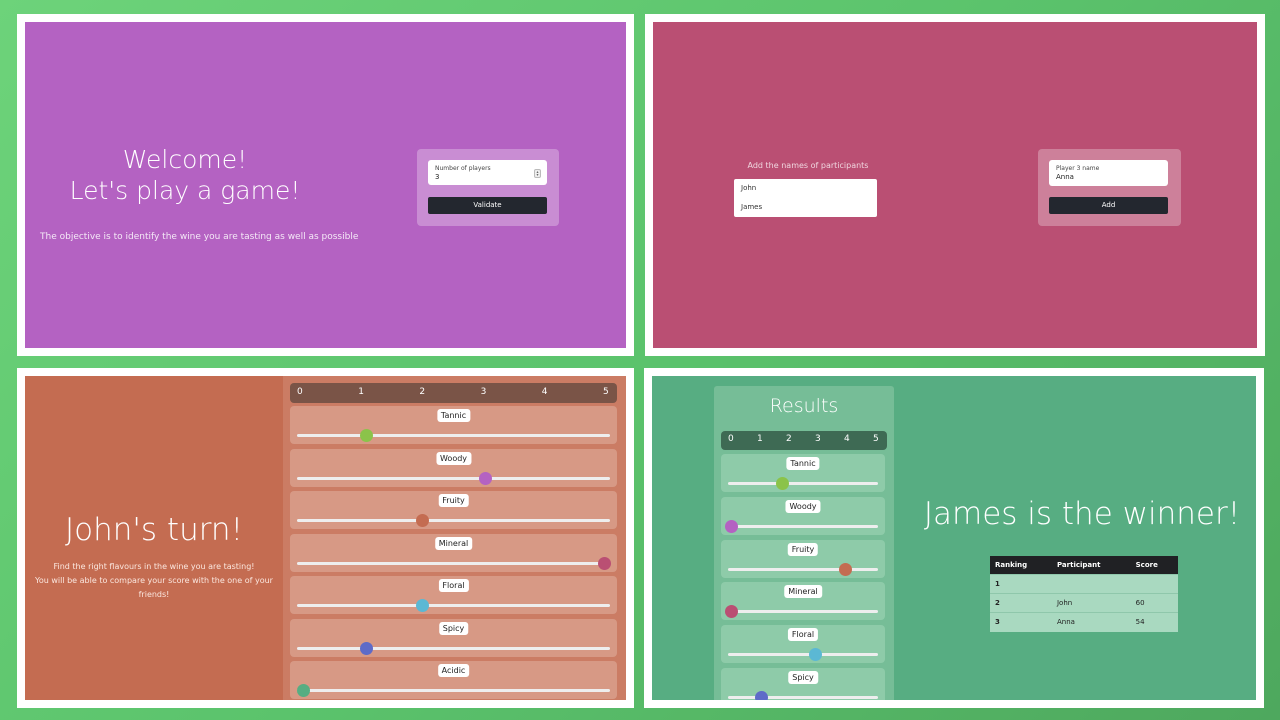  Describe the element at coordinates (749, 188) in the screenshot. I see `list-item: John` at that location.